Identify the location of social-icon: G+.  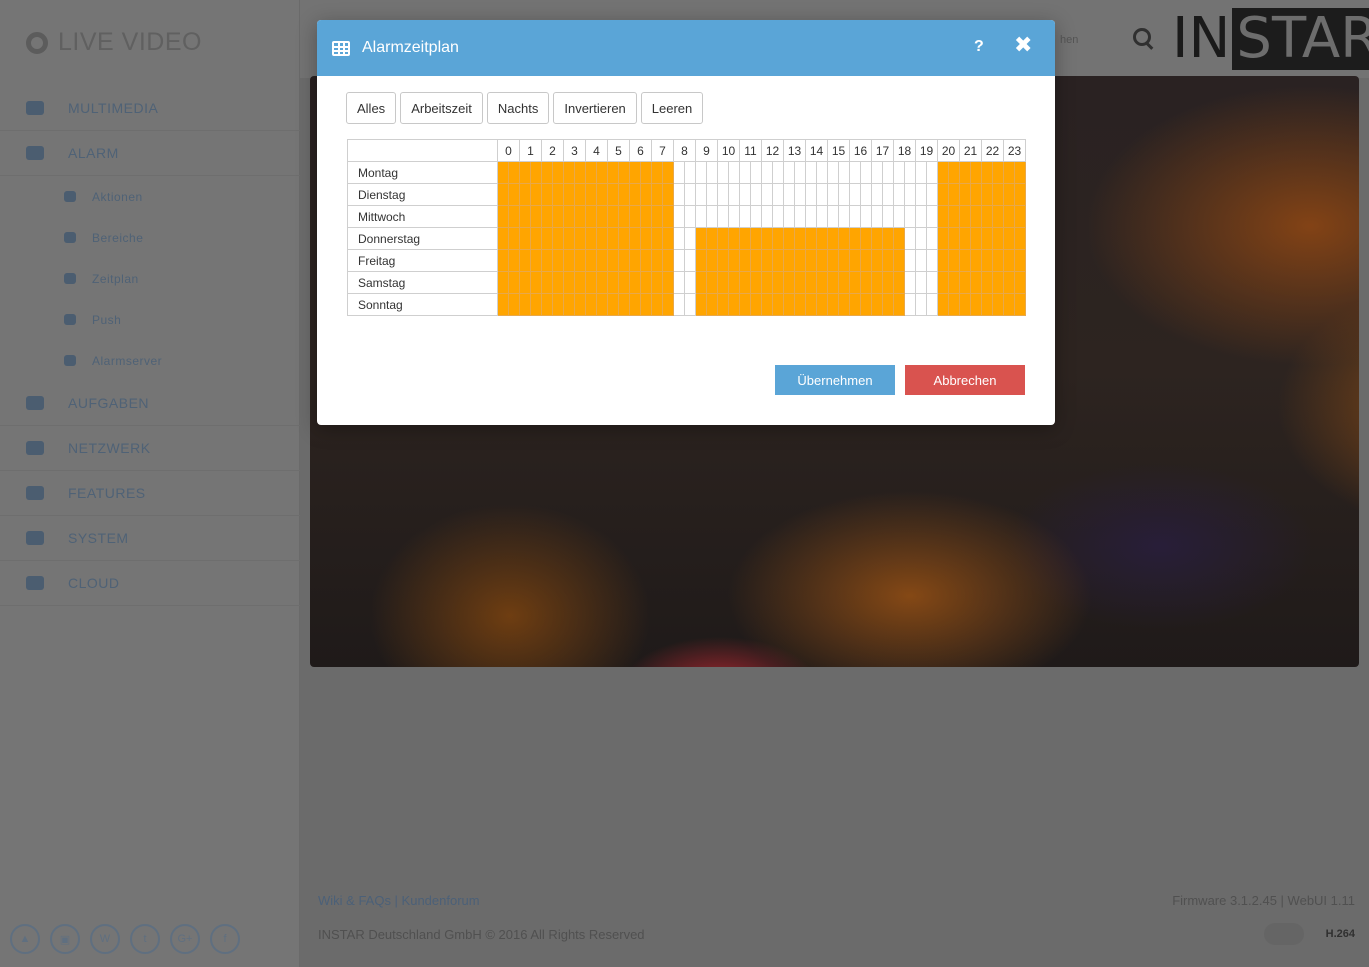
(185, 939).